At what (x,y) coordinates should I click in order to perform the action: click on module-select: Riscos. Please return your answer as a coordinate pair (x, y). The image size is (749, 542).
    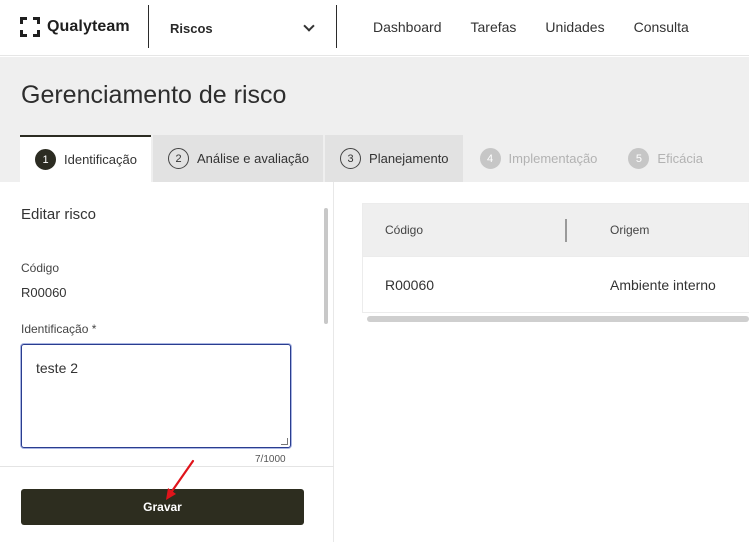
    Looking at the image, I should click on (242, 28).